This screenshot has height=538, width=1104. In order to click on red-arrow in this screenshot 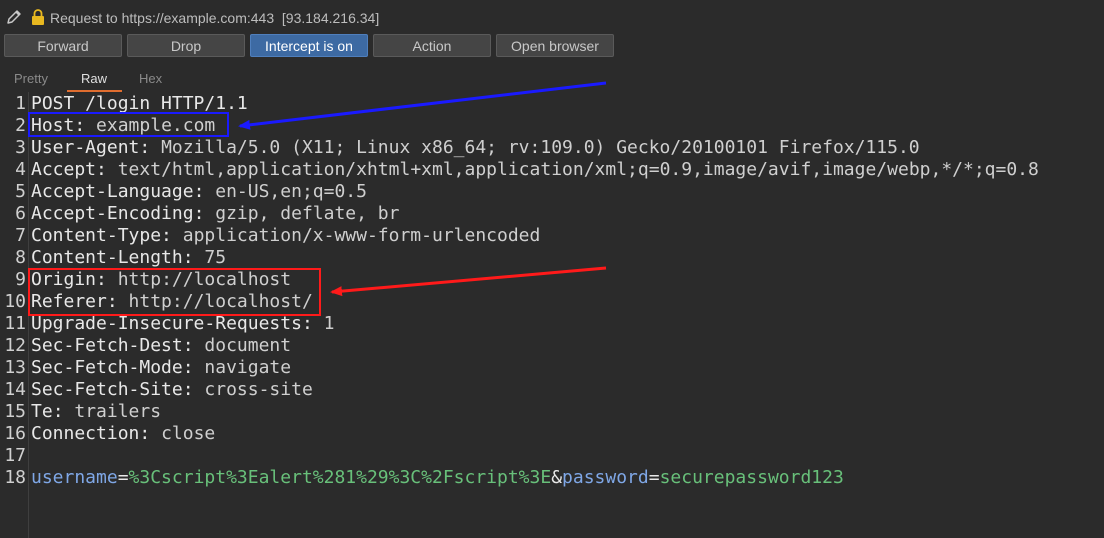, I will do `click(468, 281)`.